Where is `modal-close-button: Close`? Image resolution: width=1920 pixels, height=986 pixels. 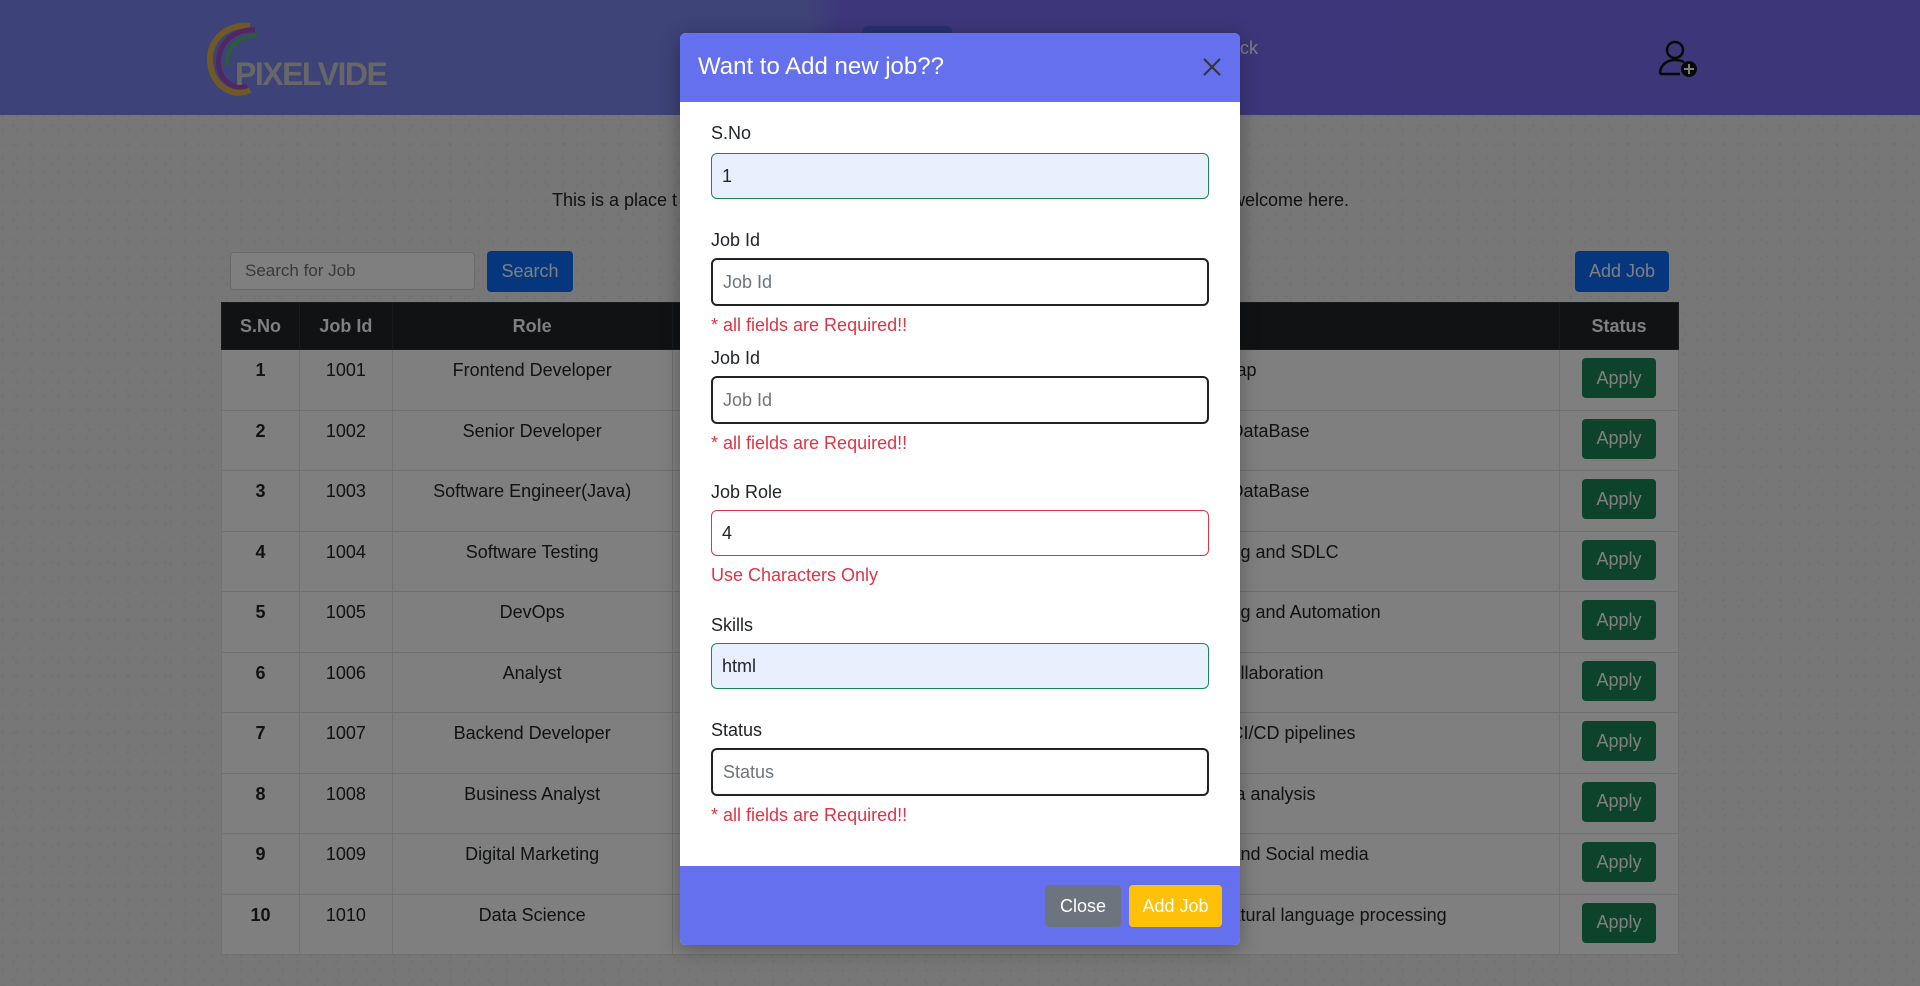 modal-close-button: Close is located at coordinates (1083, 906).